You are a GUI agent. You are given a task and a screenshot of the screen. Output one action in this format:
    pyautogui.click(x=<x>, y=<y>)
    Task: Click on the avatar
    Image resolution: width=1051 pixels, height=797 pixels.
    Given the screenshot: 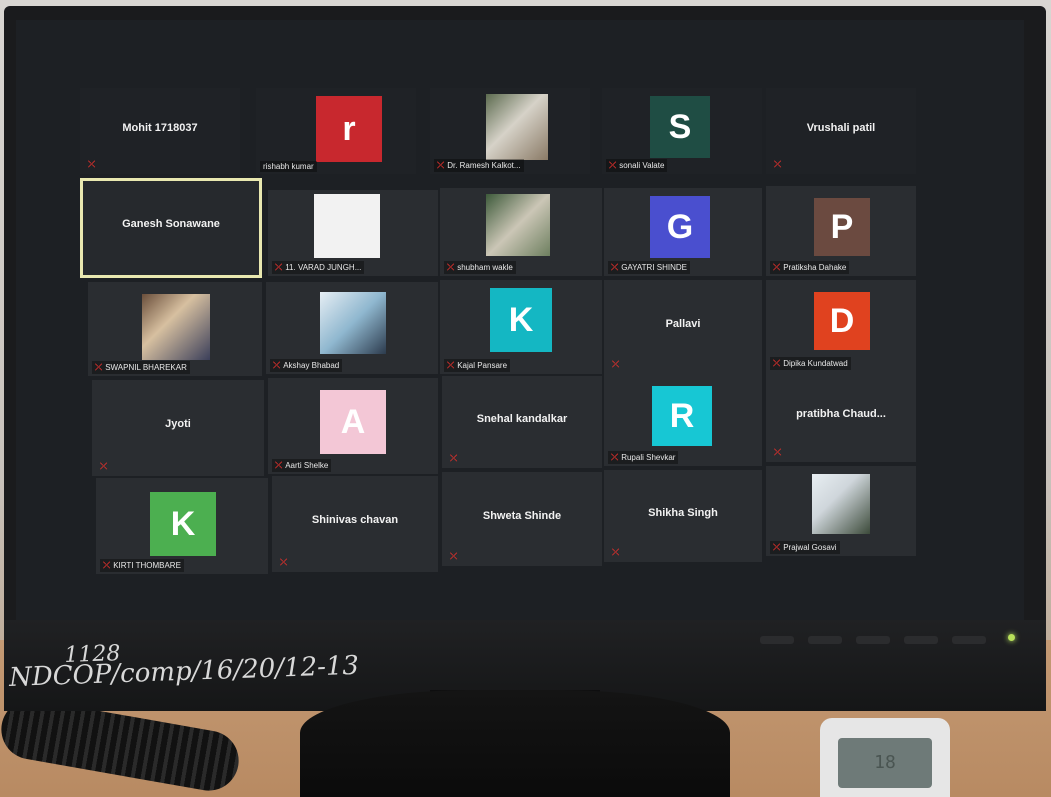 What is the action you would take?
    pyautogui.click(x=347, y=226)
    